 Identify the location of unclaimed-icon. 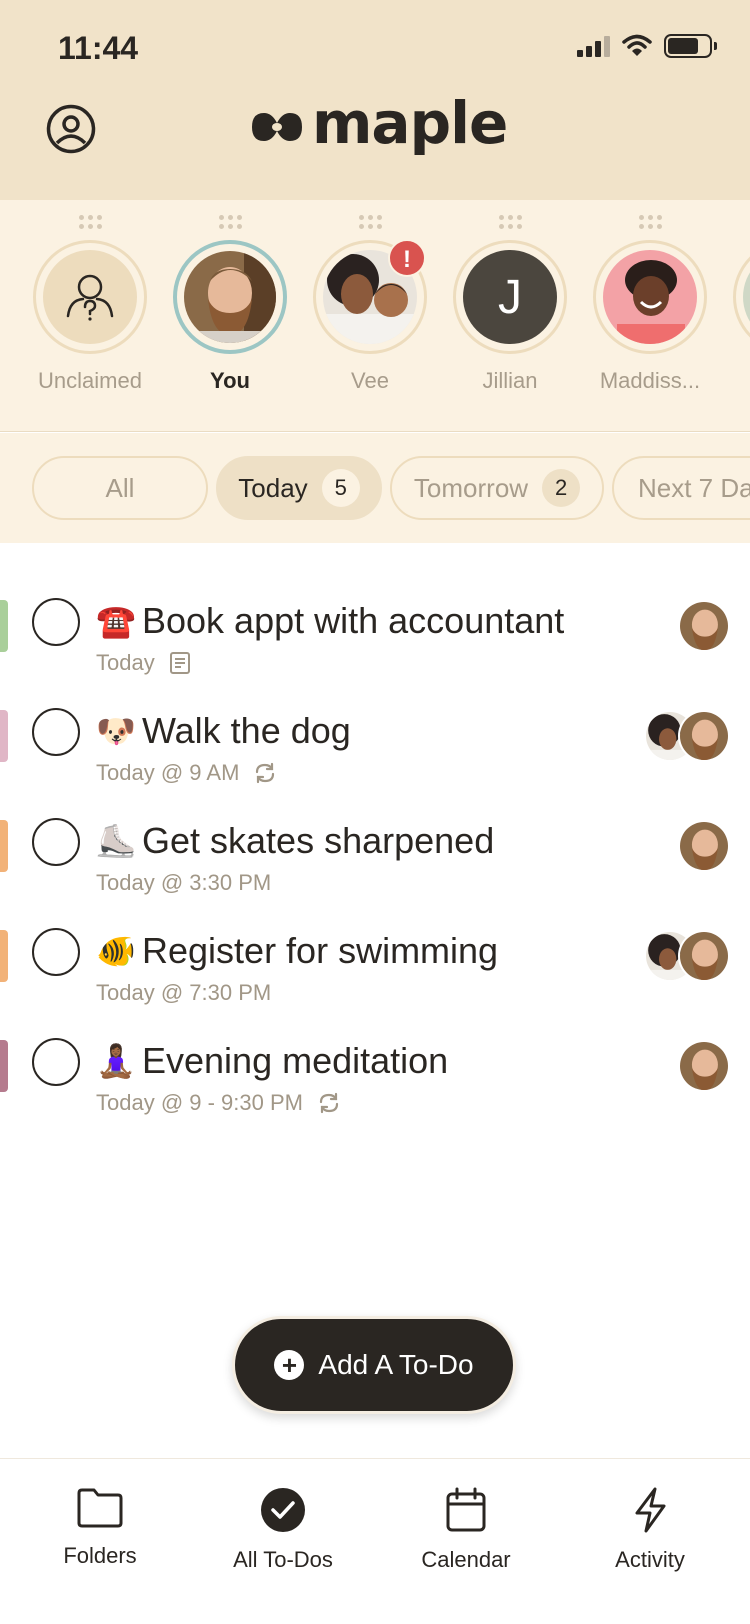
(90, 297).